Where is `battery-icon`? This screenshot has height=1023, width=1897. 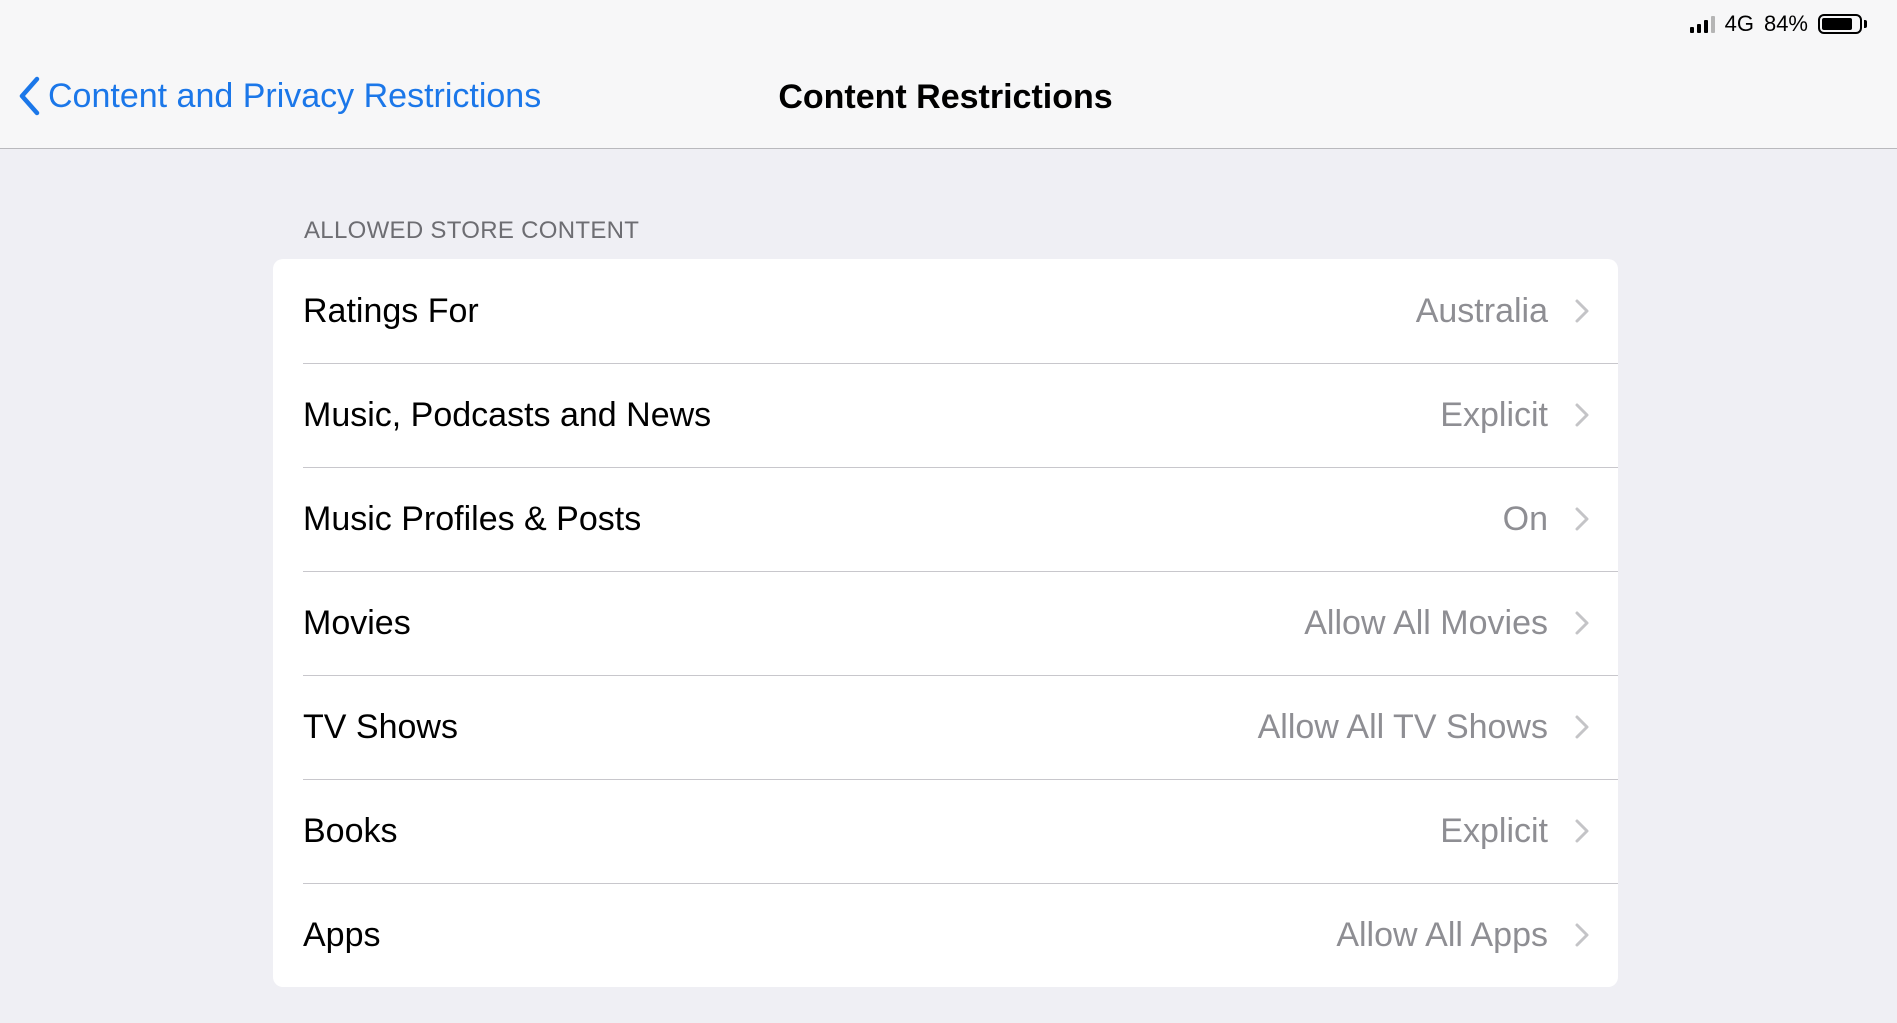
battery-icon is located at coordinates (1842, 24).